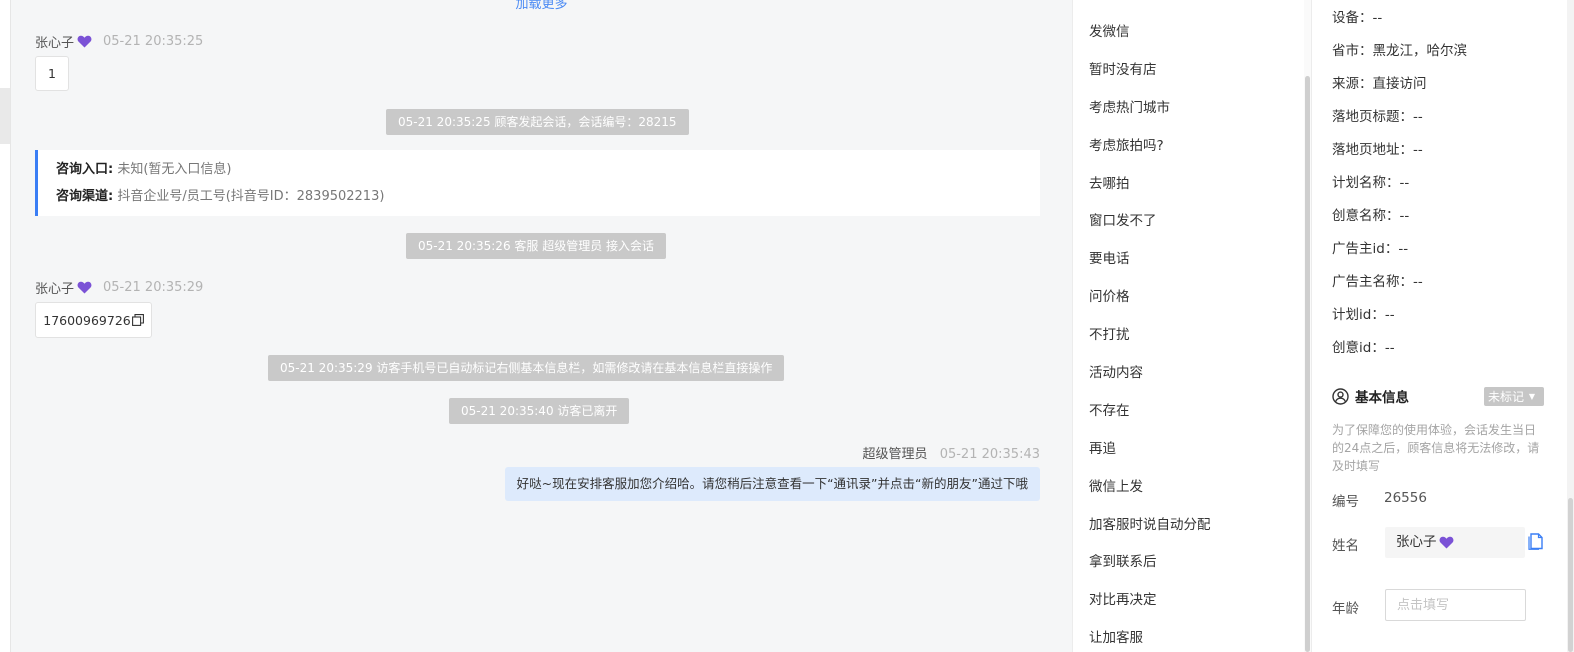  Describe the element at coordinates (1371, 216) in the screenshot. I see `info-creative-name: 创意名称：--` at that location.